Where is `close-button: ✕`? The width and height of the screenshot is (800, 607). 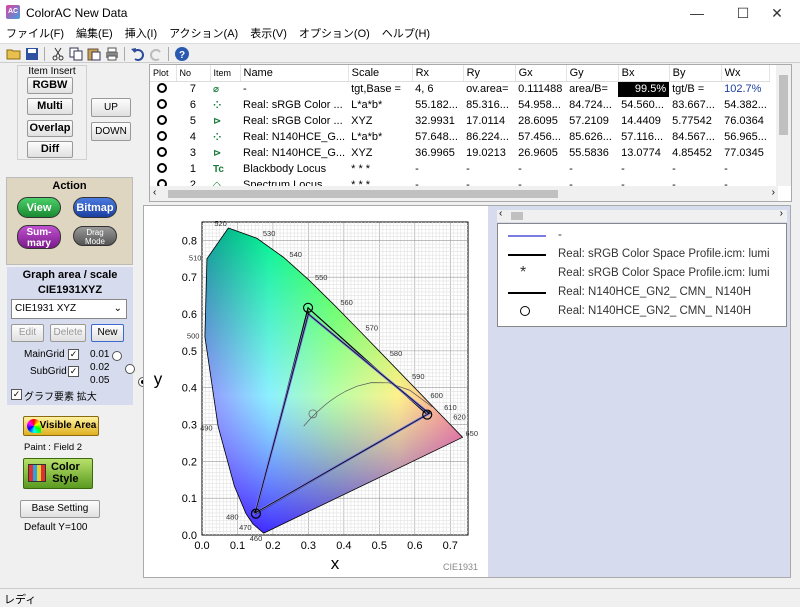 close-button: ✕ is located at coordinates (777, 13).